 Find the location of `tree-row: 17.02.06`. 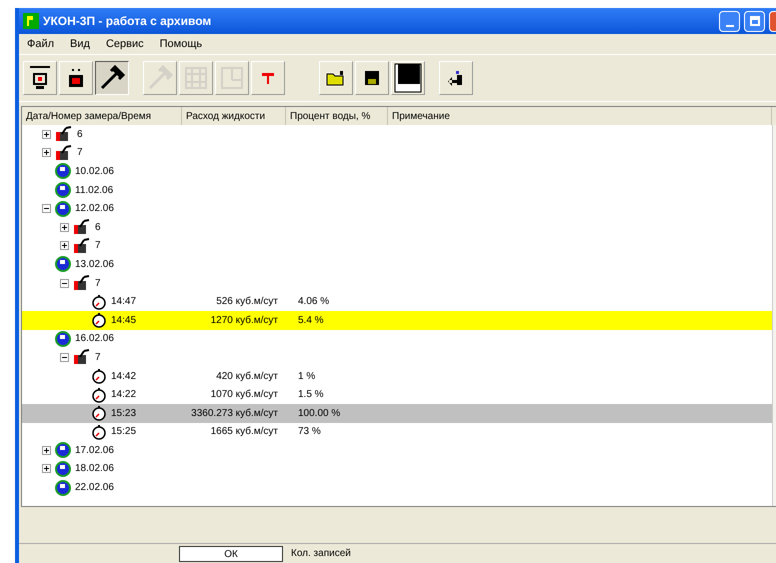

tree-row: 17.02.06 is located at coordinates (397, 450).